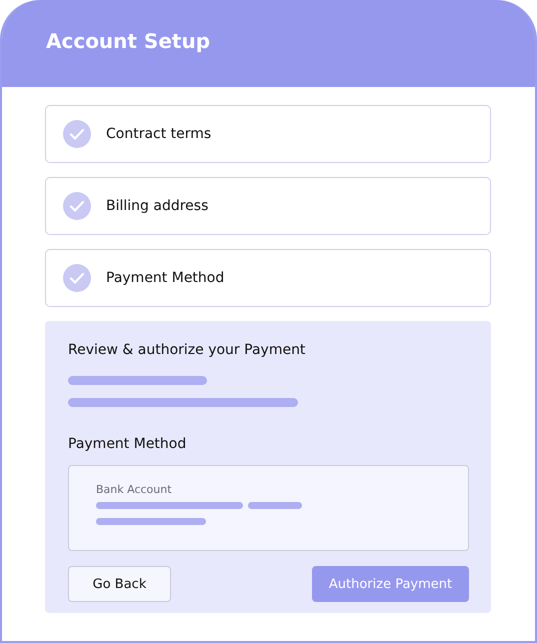 Image resolution: width=537 pixels, height=643 pixels. I want to click on step-item: Billing address, so click(268, 206).